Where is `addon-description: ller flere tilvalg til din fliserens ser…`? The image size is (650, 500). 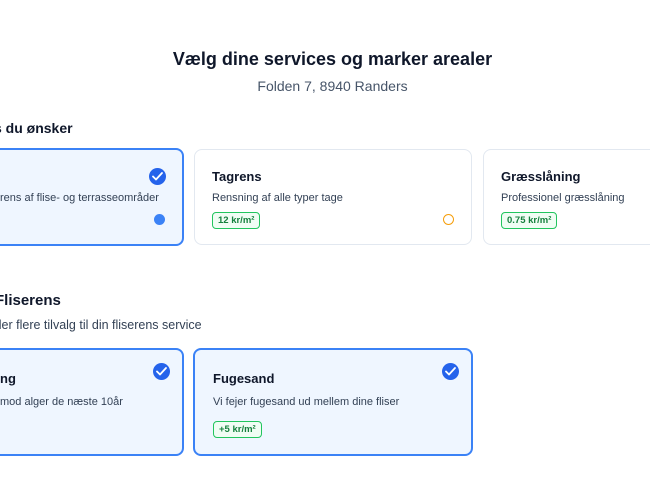
addon-description: ller flere tilvalg til din fliserens ser… is located at coordinates (101, 325).